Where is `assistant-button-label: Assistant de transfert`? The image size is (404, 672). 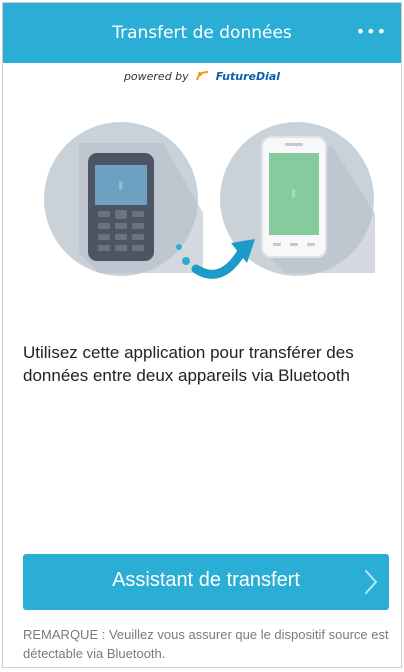
assistant-button-label: Assistant de transfert is located at coordinates (206, 580).